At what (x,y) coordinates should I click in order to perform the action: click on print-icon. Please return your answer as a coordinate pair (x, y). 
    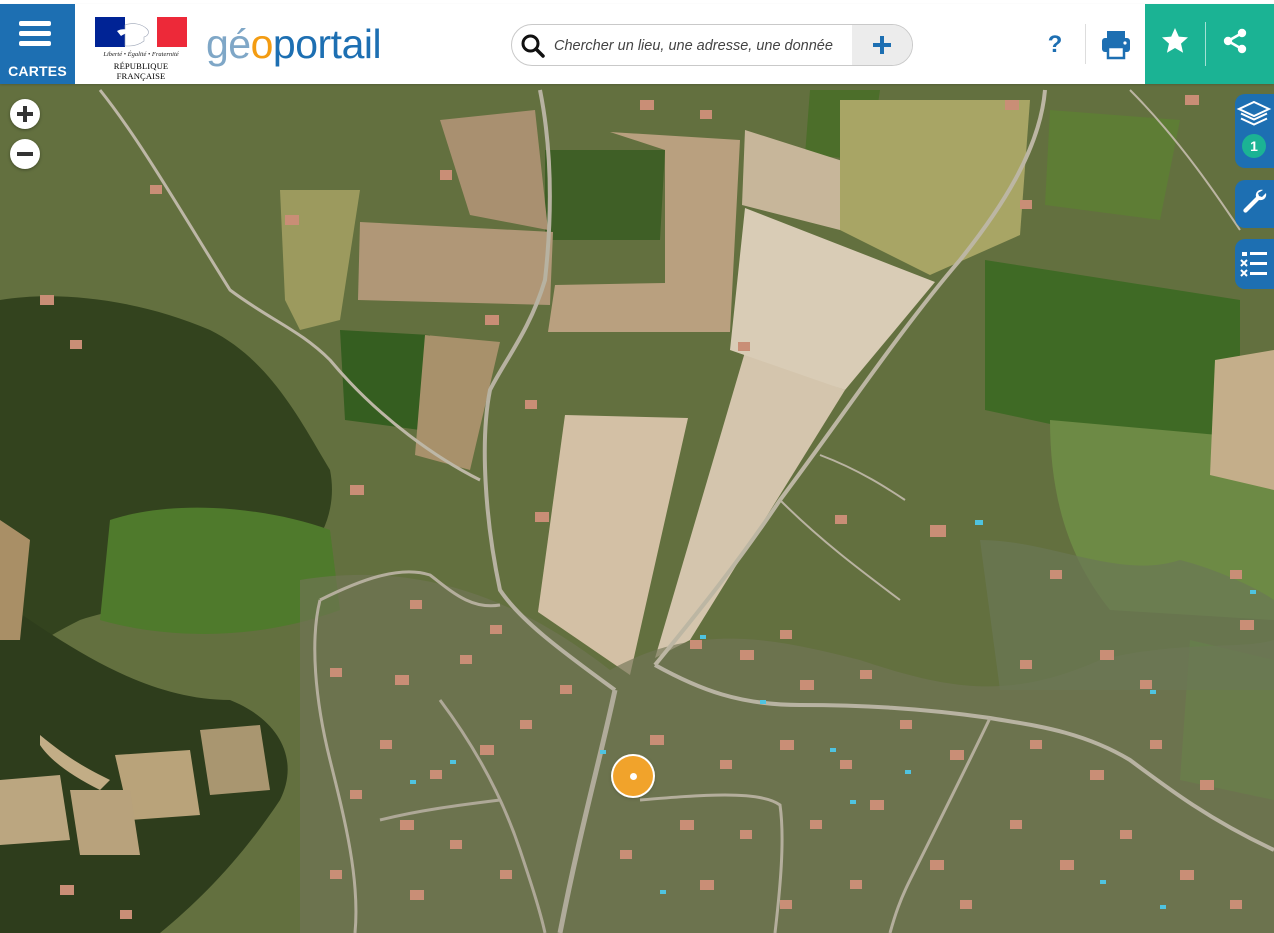
    Looking at the image, I should click on (1116, 44).